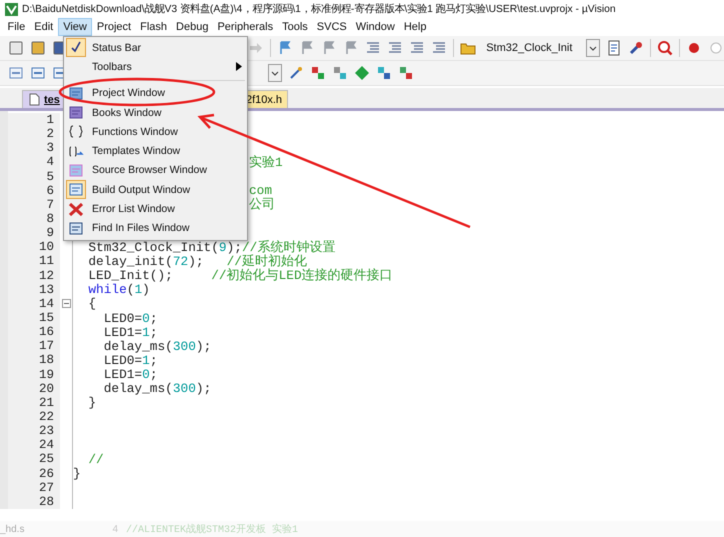 This screenshot has width=724, height=537. I want to click on line-number: 9, so click(34, 233).